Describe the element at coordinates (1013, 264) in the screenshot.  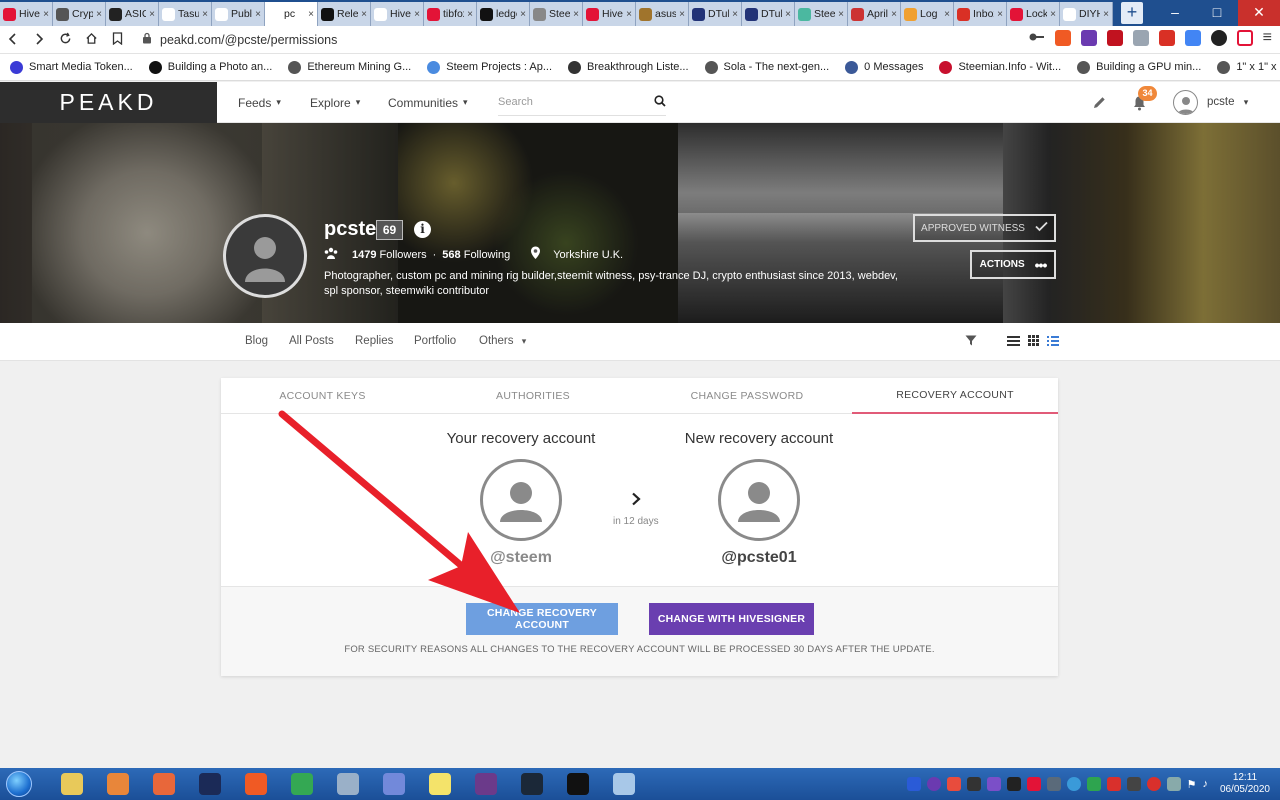
I see `actions-button: ACTIONS •••` at that location.